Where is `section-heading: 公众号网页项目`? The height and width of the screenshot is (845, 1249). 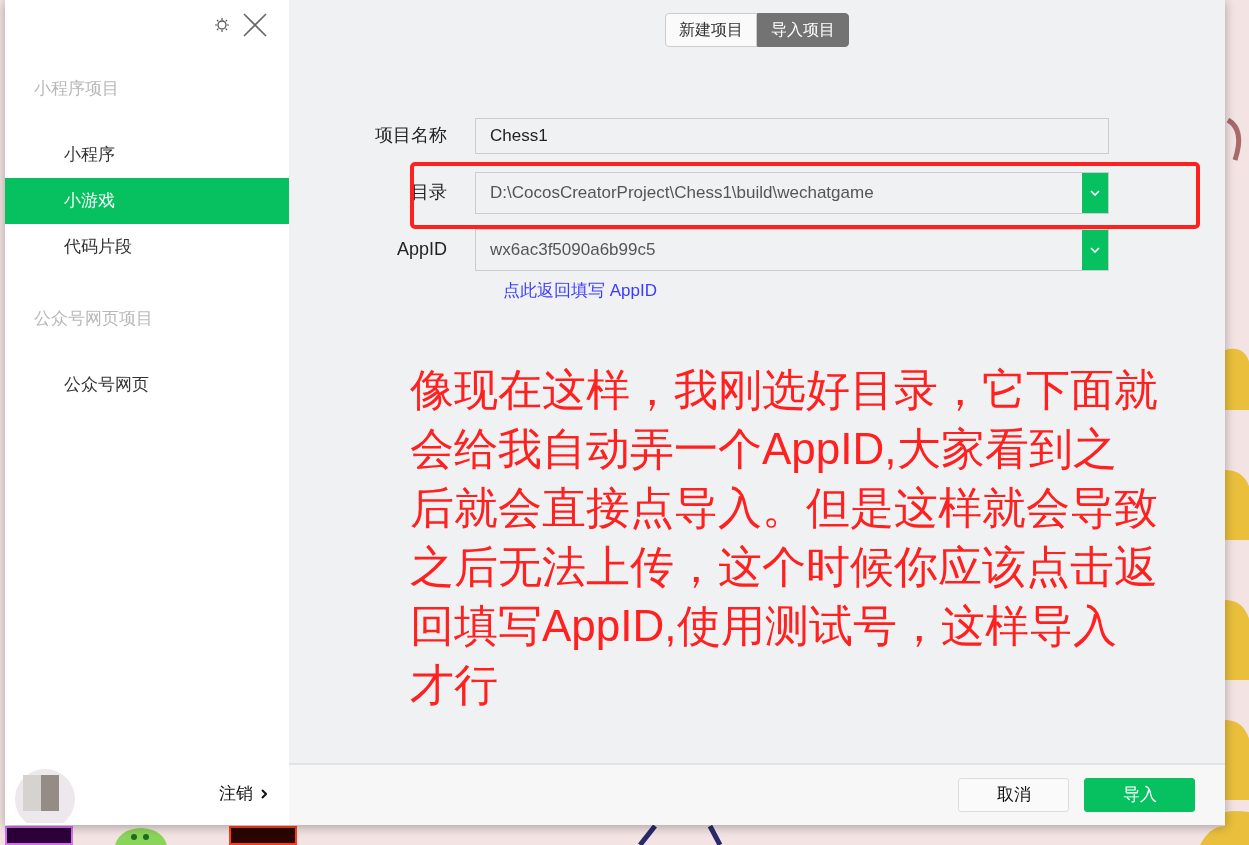 section-heading: 公众号网页项目 is located at coordinates (93, 319).